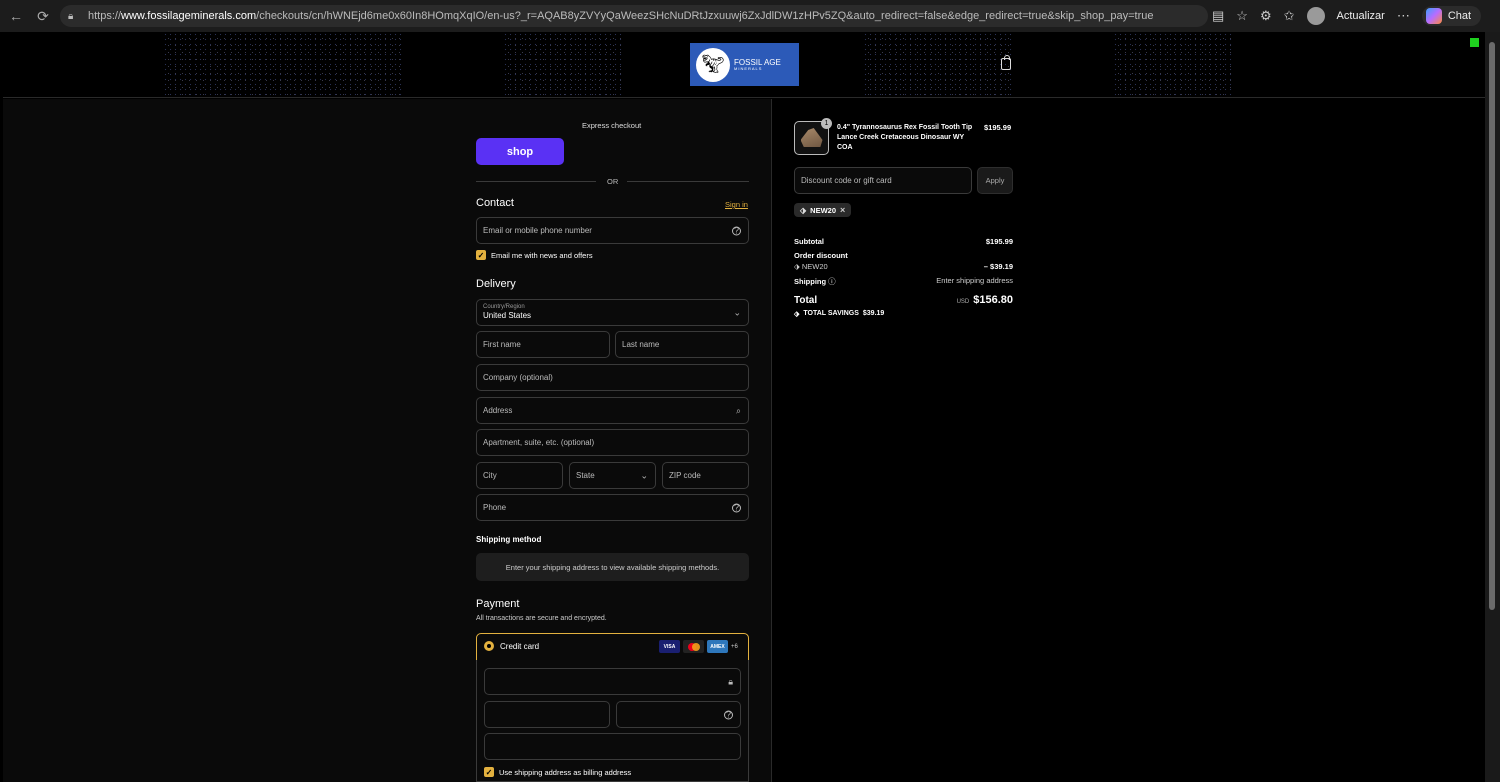 This screenshot has width=1500, height=782. I want to click on shopping-bag-icon, so click(1006, 62).